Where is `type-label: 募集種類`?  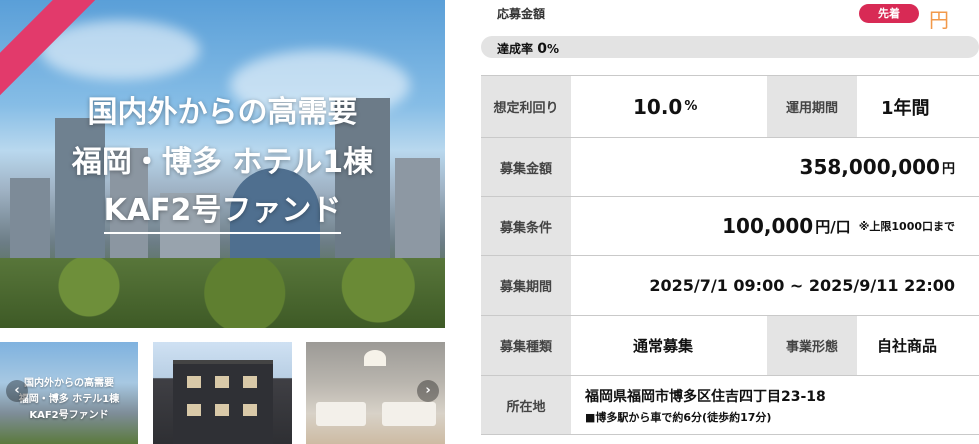 type-label: 募集種類 is located at coordinates (526, 345).